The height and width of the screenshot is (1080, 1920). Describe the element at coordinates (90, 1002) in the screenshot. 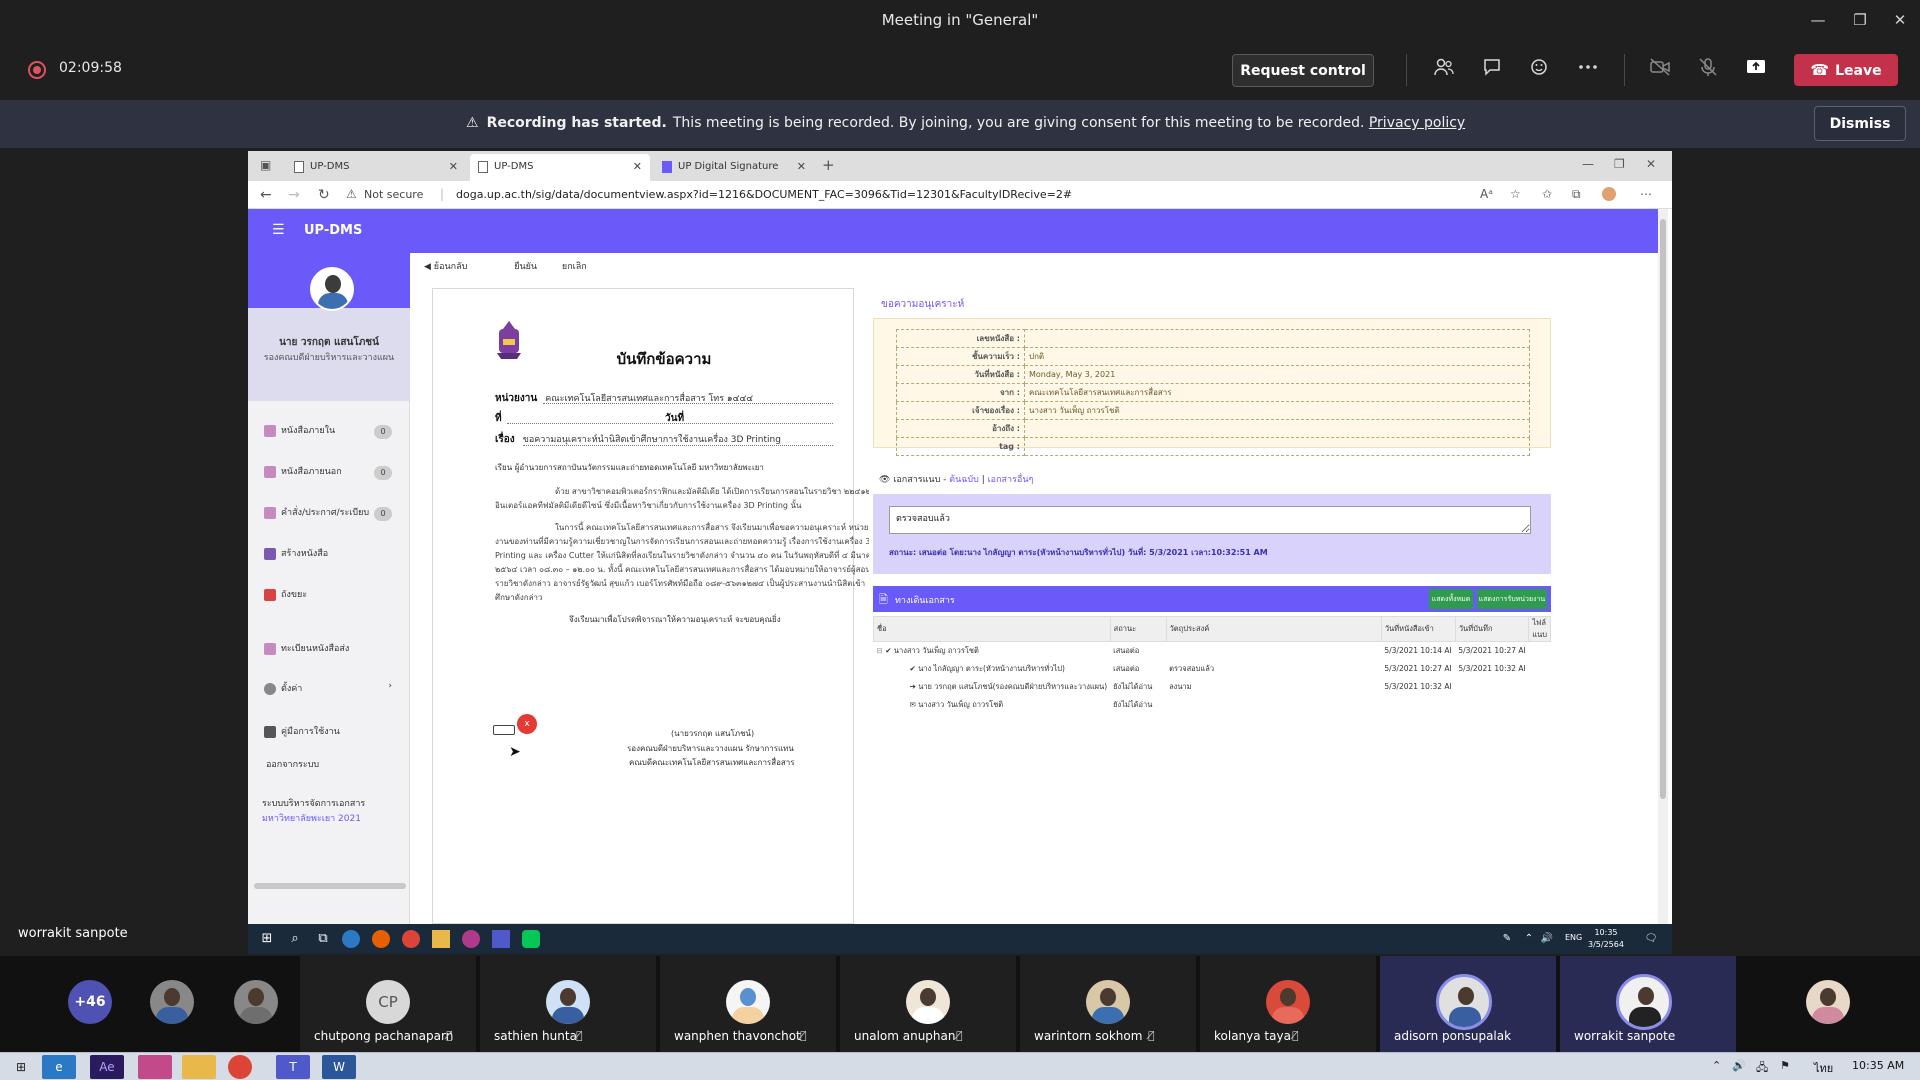

I see `more-participants-button: +46` at that location.